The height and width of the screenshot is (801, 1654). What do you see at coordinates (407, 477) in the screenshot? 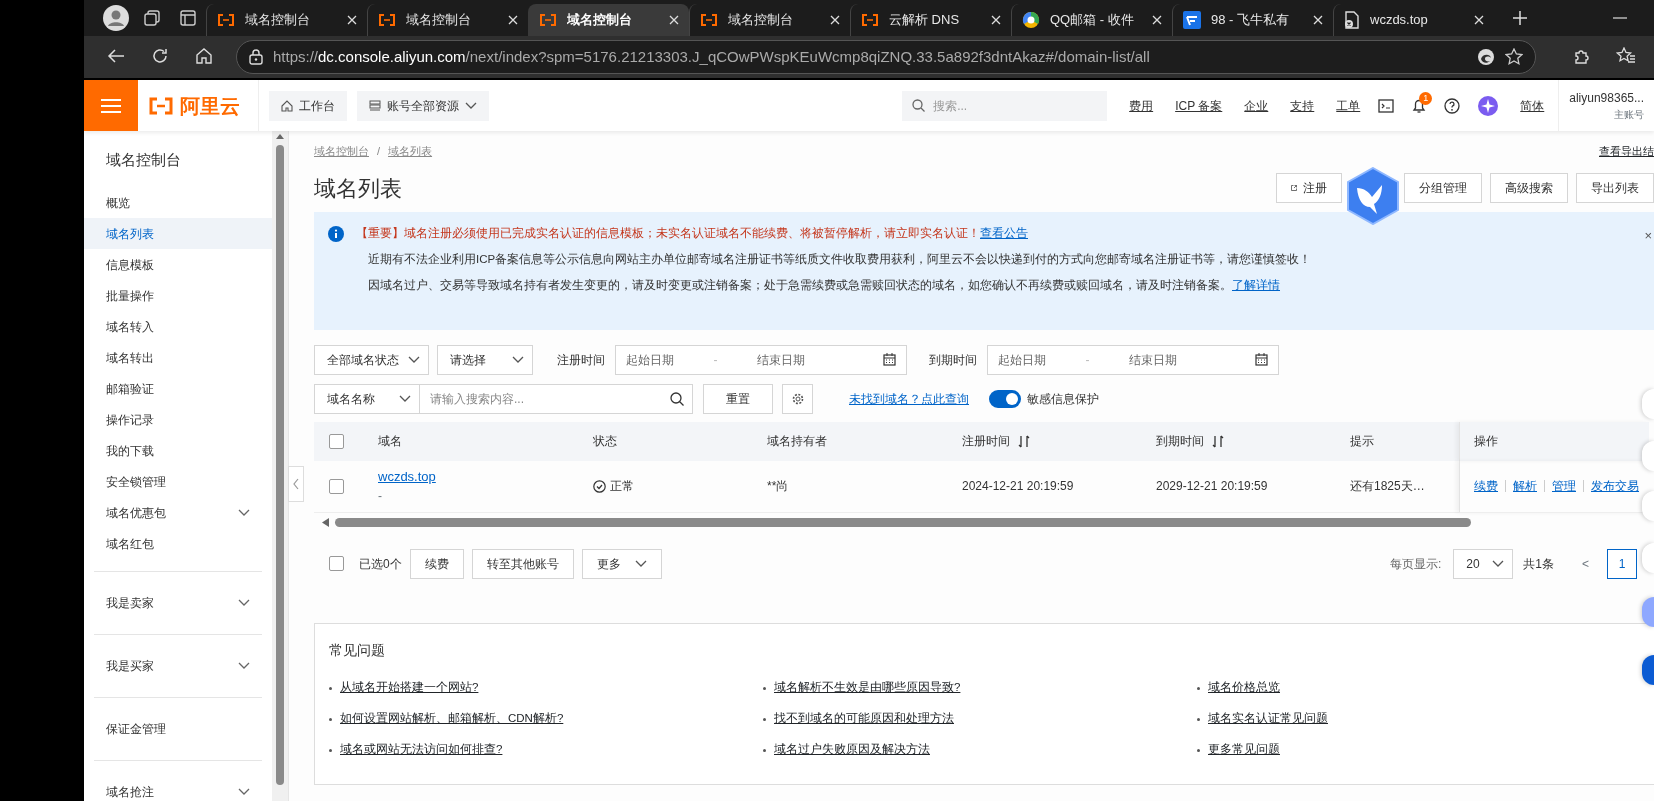
I see `domain-link: wczds.top` at bounding box center [407, 477].